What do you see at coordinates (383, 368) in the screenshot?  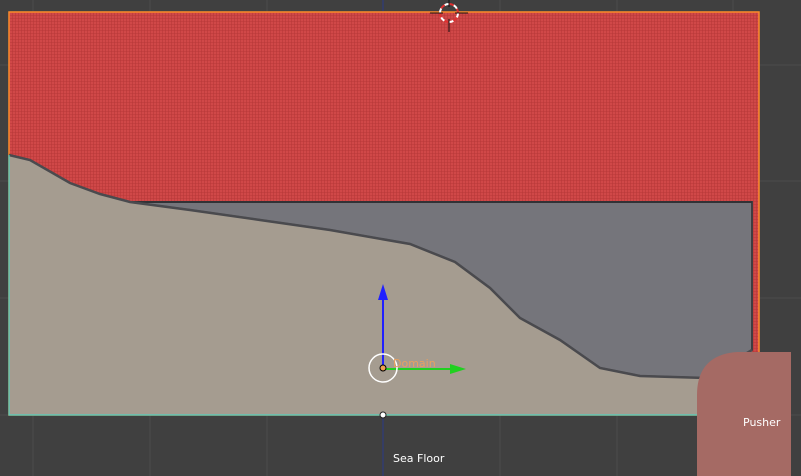 I see `object-origin` at bounding box center [383, 368].